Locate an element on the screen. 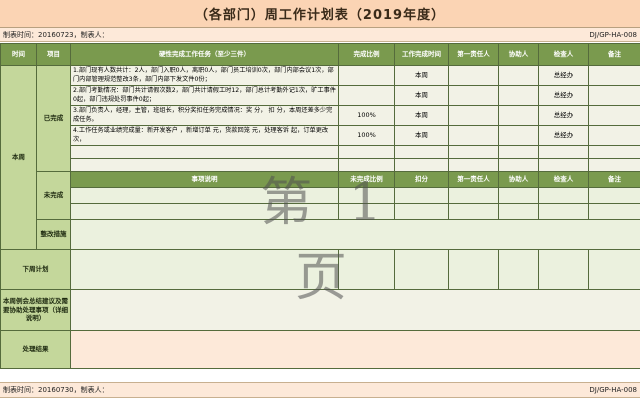 This screenshot has width=640, height=403. table-row: 处理结果 is located at coordinates (320, 349).